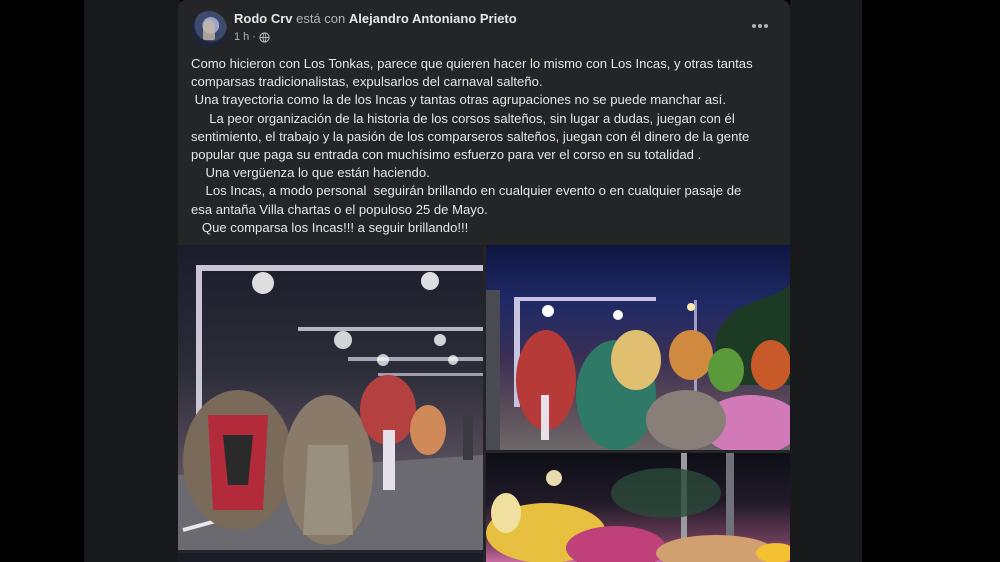  I want to click on globe-icon, so click(264, 37).